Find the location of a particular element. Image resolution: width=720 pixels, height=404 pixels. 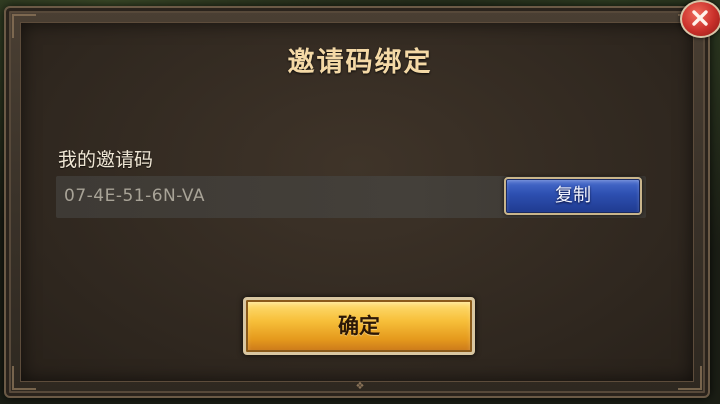

dialog-title: 邀请码绑定 is located at coordinates (360, 62).